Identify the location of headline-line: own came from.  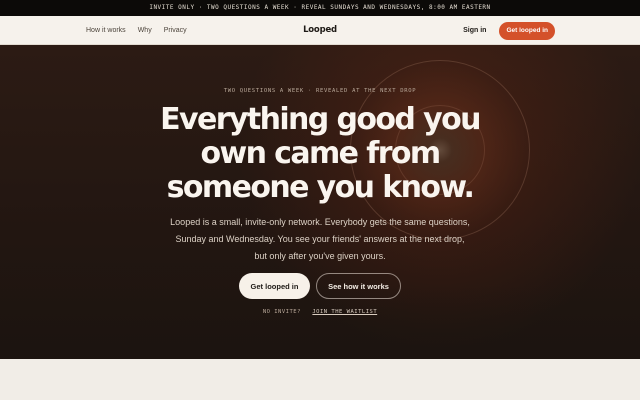
(320, 153).